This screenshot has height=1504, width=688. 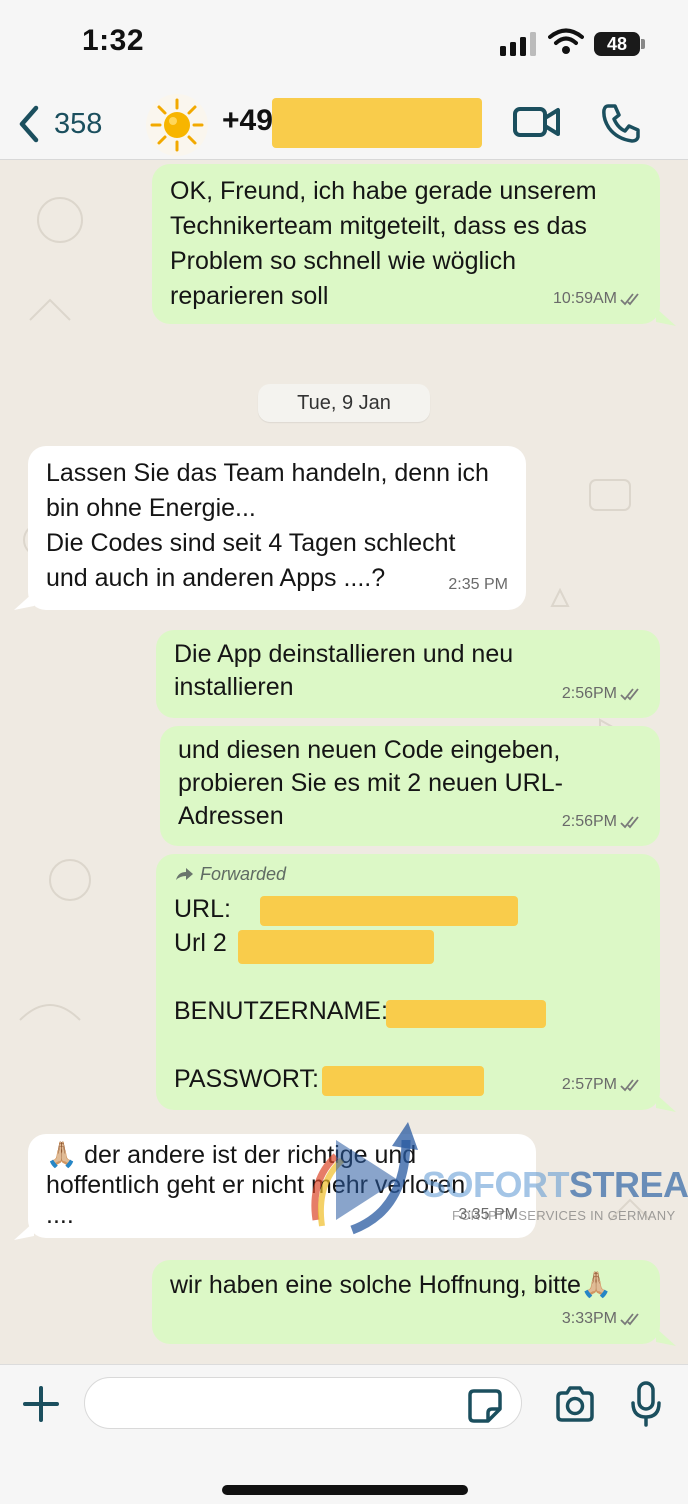 I want to click on redacted-username, so click(x=466, y=1014).